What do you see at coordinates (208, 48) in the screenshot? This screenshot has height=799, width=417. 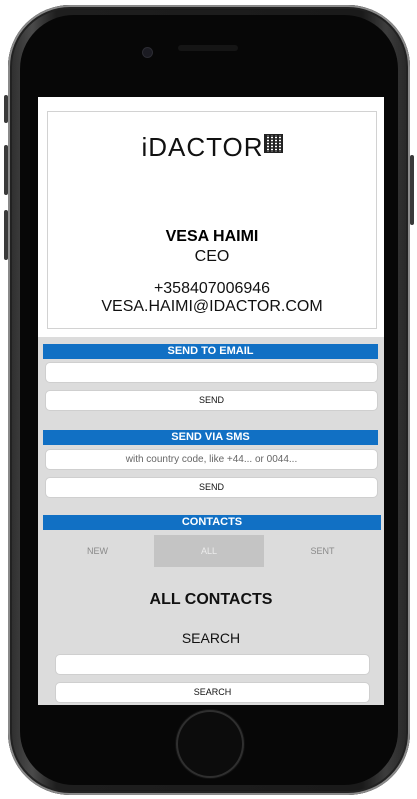 I see `earpiece-speaker` at bounding box center [208, 48].